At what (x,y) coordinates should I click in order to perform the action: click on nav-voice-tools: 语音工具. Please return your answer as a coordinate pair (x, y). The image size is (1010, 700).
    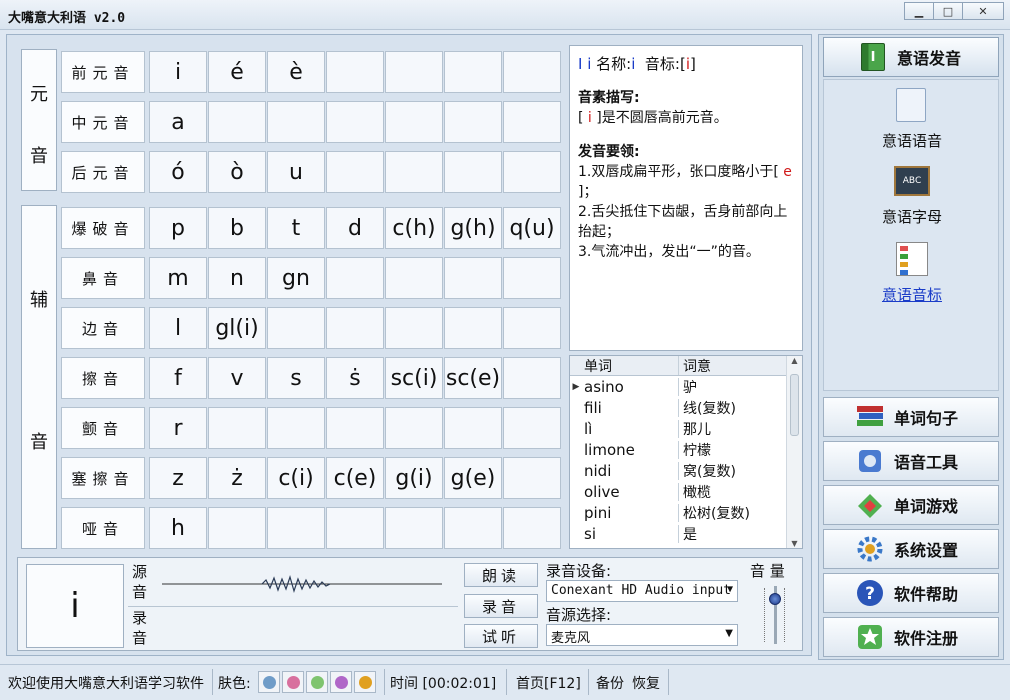
    Looking at the image, I should click on (911, 461).